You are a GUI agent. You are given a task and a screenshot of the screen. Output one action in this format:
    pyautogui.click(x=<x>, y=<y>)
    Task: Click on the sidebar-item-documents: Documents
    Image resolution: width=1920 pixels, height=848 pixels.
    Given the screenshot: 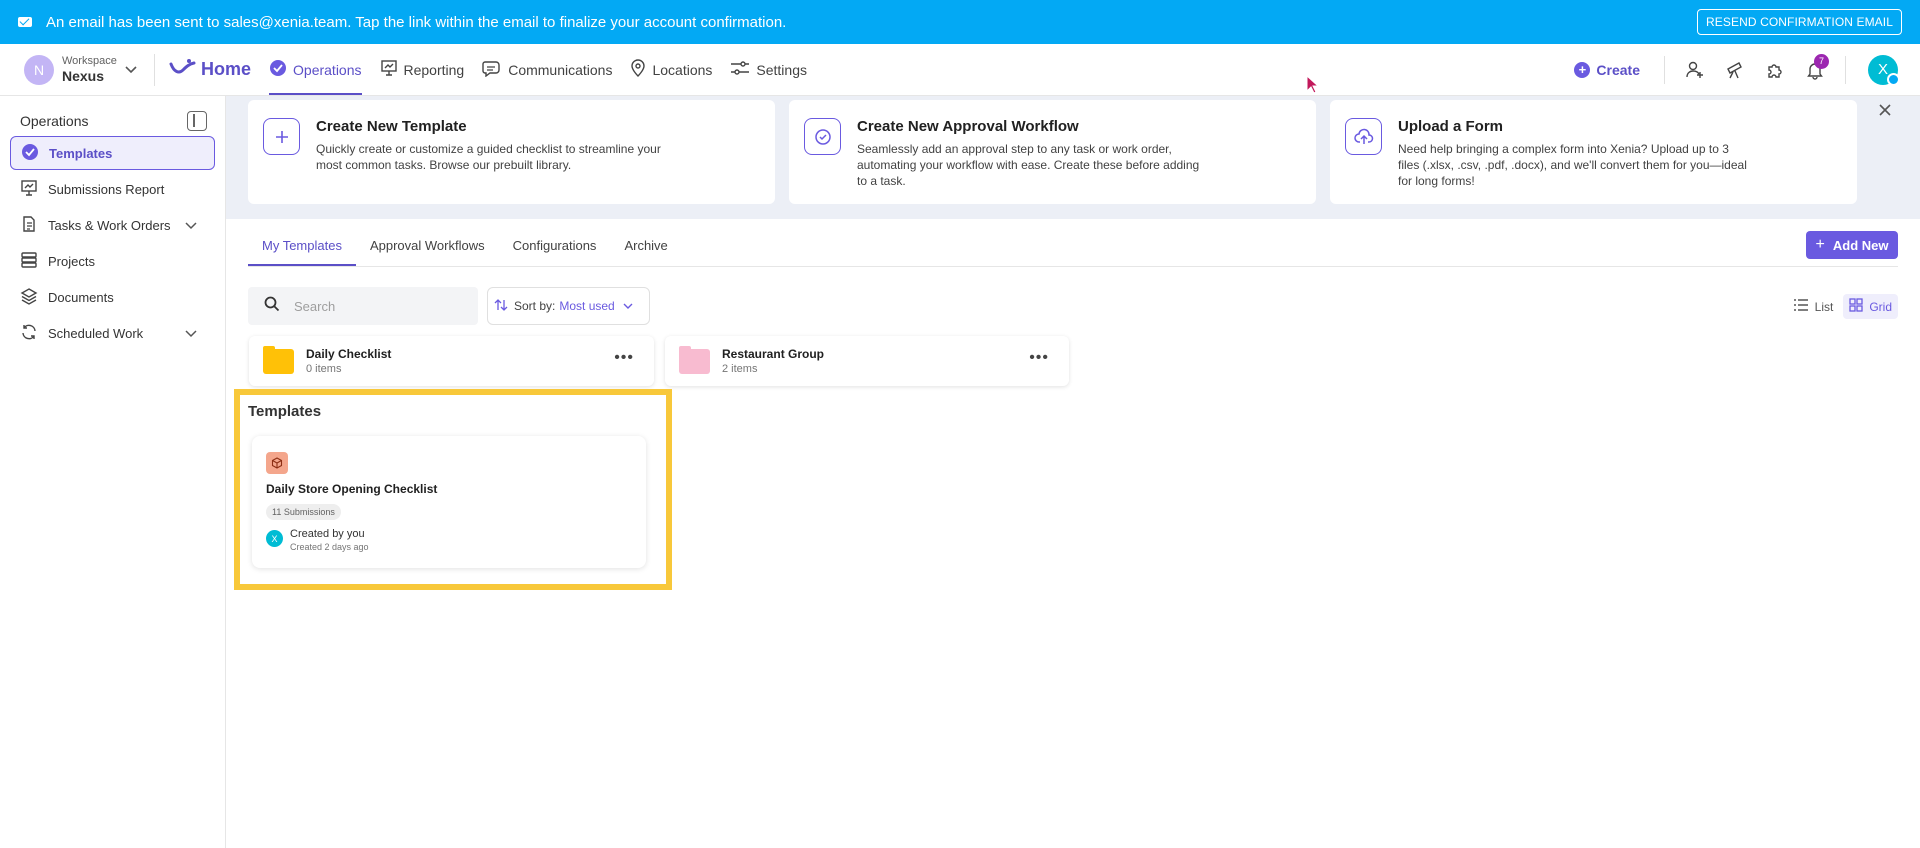 What is the action you would take?
    pyautogui.click(x=112, y=297)
    